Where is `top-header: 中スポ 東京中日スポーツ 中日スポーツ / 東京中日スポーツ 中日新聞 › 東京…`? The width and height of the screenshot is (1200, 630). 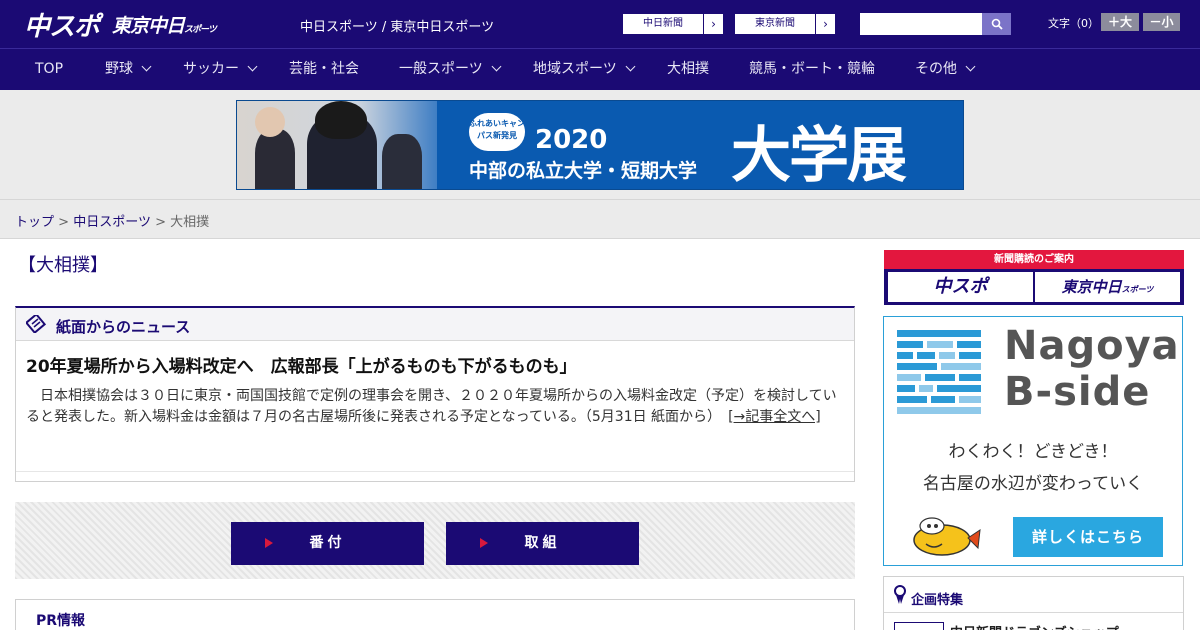 top-header: 中スポ 東京中日スポーツ 中日スポーツ / 東京中日スポーツ 中日新聞 › 東京… is located at coordinates (600, 24).